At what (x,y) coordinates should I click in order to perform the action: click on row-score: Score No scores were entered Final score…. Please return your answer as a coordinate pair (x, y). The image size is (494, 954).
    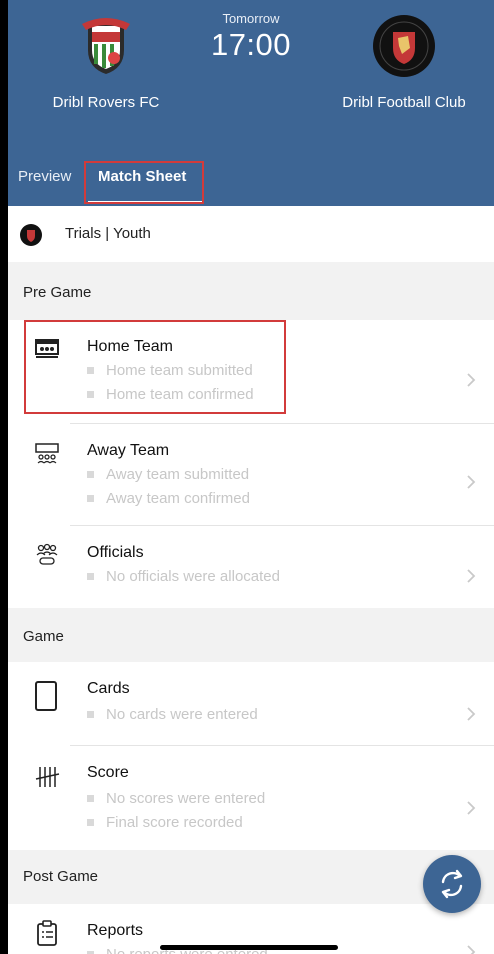
    Looking at the image, I should click on (251, 798).